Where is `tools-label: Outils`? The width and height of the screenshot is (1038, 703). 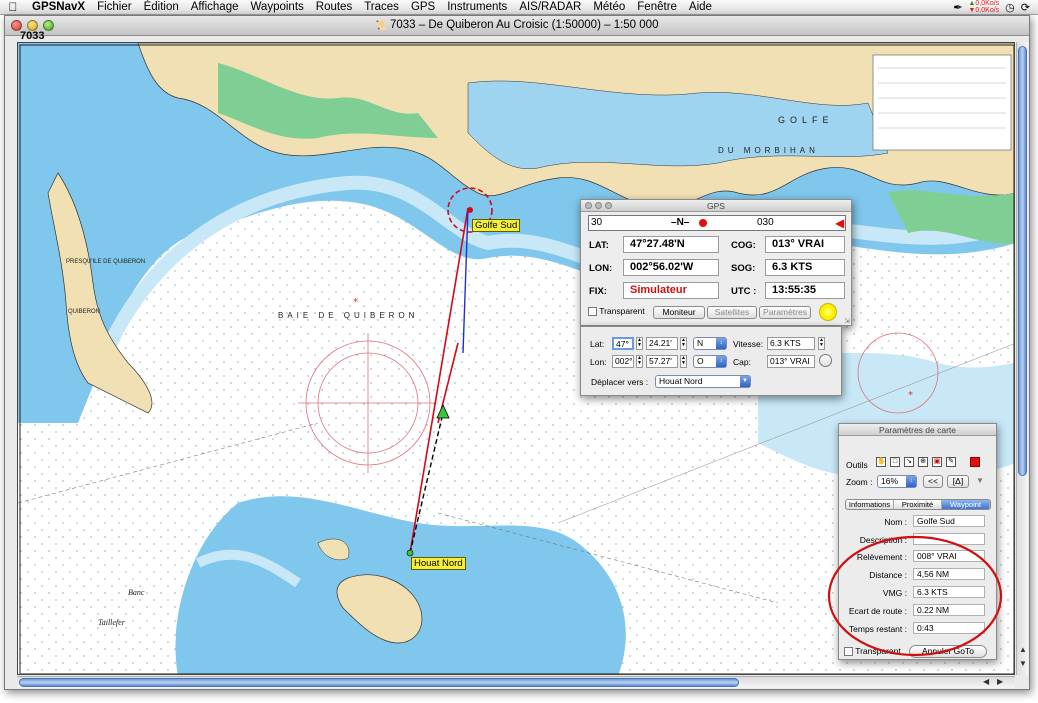 tools-label: Outils is located at coordinates (857, 465).